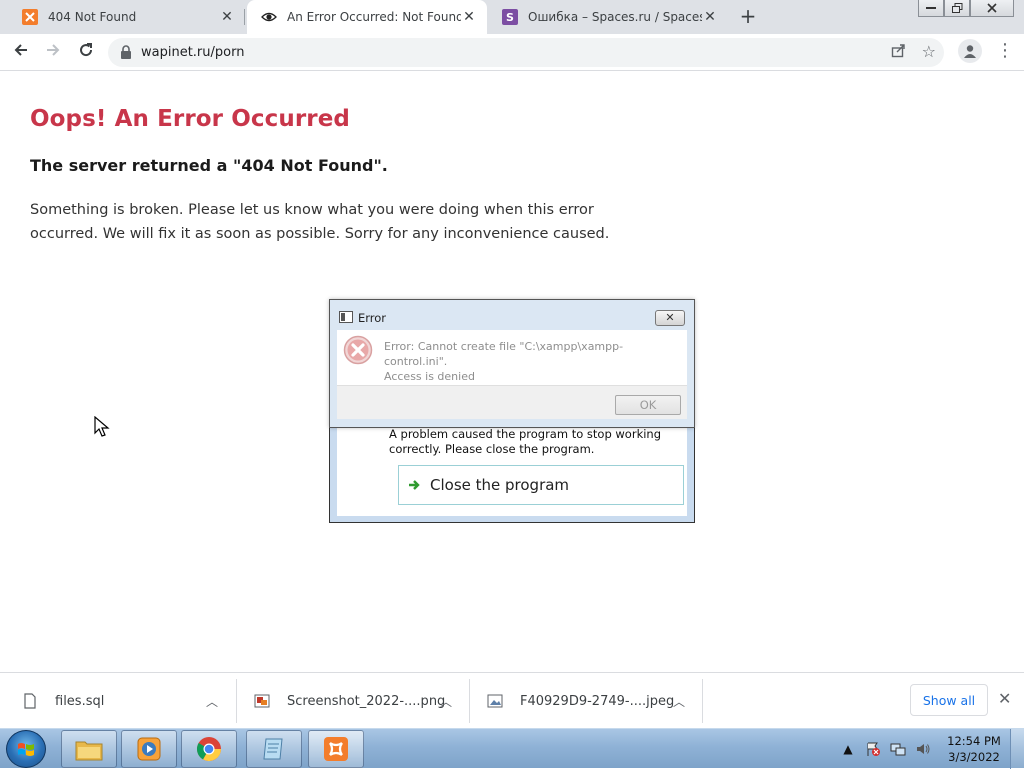 Image resolution: width=1024 pixels, height=769 pixels. I want to click on page-heading: Oops! An Error Occurred, so click(190, 119).